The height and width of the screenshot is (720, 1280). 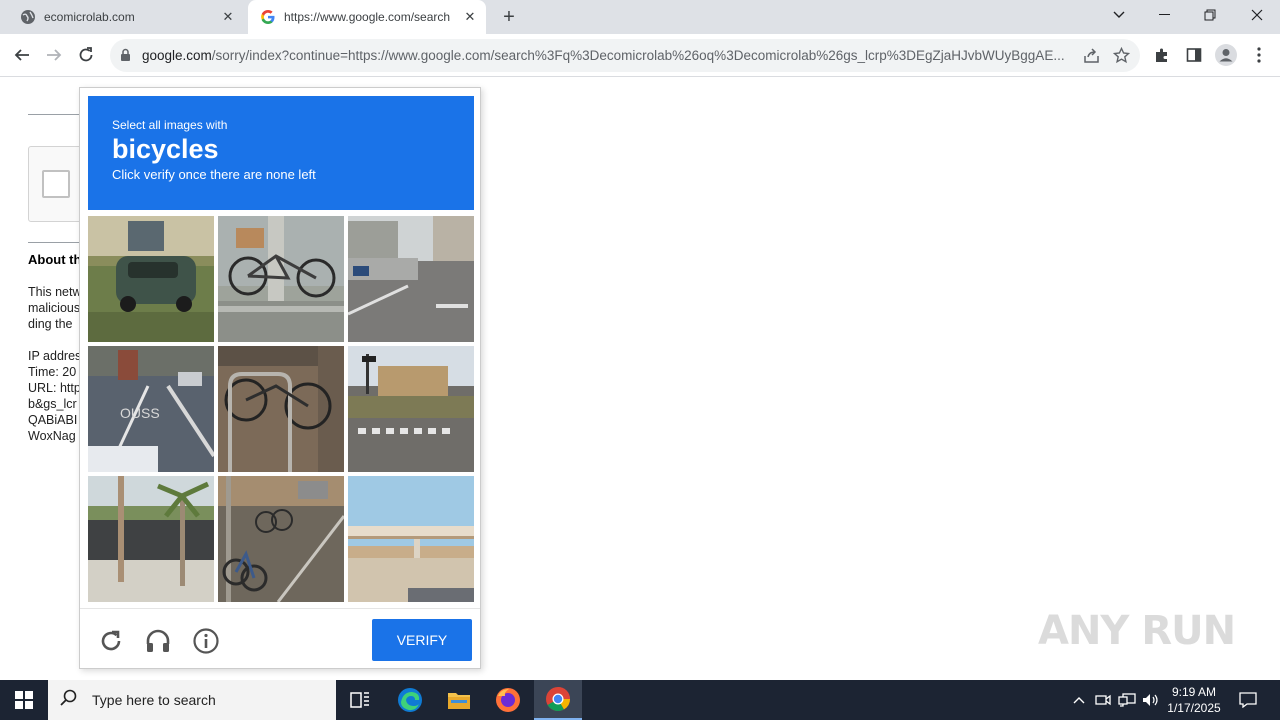 What do you see at coordinates (158, 641) in the screenshot?
I see `audio-challenge-headphones-icon` at bounding box center [158, 641].